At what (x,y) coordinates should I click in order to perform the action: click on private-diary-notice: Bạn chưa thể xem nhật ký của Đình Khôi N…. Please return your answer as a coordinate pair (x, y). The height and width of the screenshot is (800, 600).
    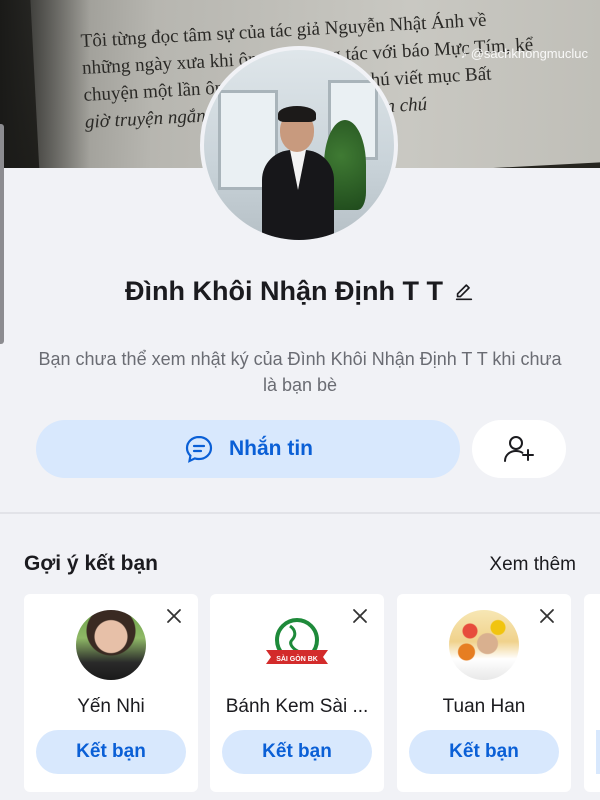
    Looking at the image, I should click on (300, 372).